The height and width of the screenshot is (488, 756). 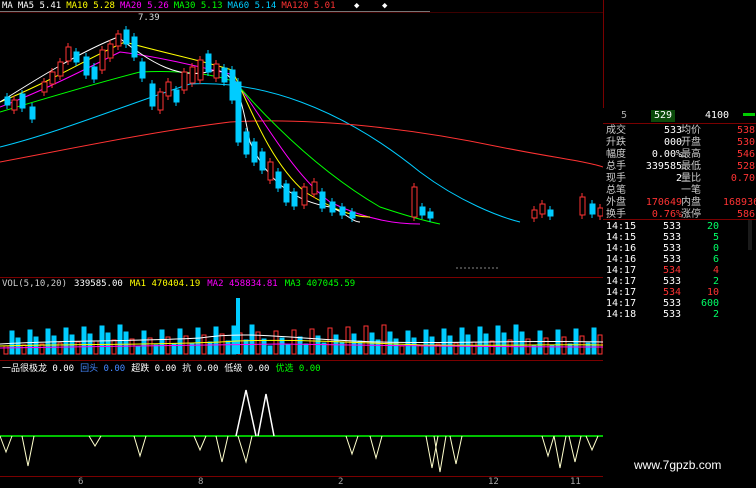 I want to click on quote-row: 现手 2 量比 0.70, so click(x=679, y=179).